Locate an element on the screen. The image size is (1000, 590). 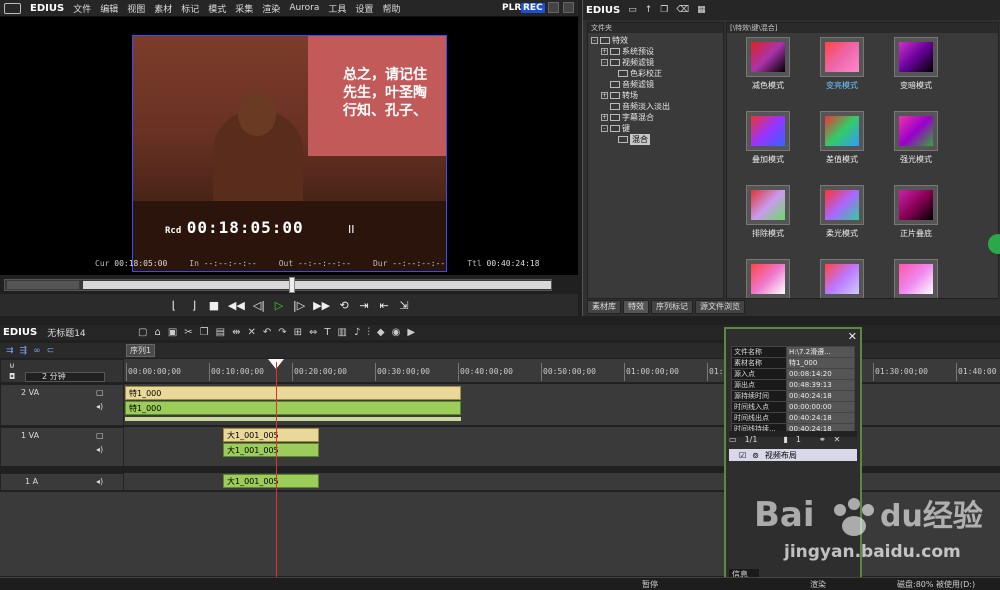
clip-audio-2va: 特1_000 is located at coordinates (293, 408).